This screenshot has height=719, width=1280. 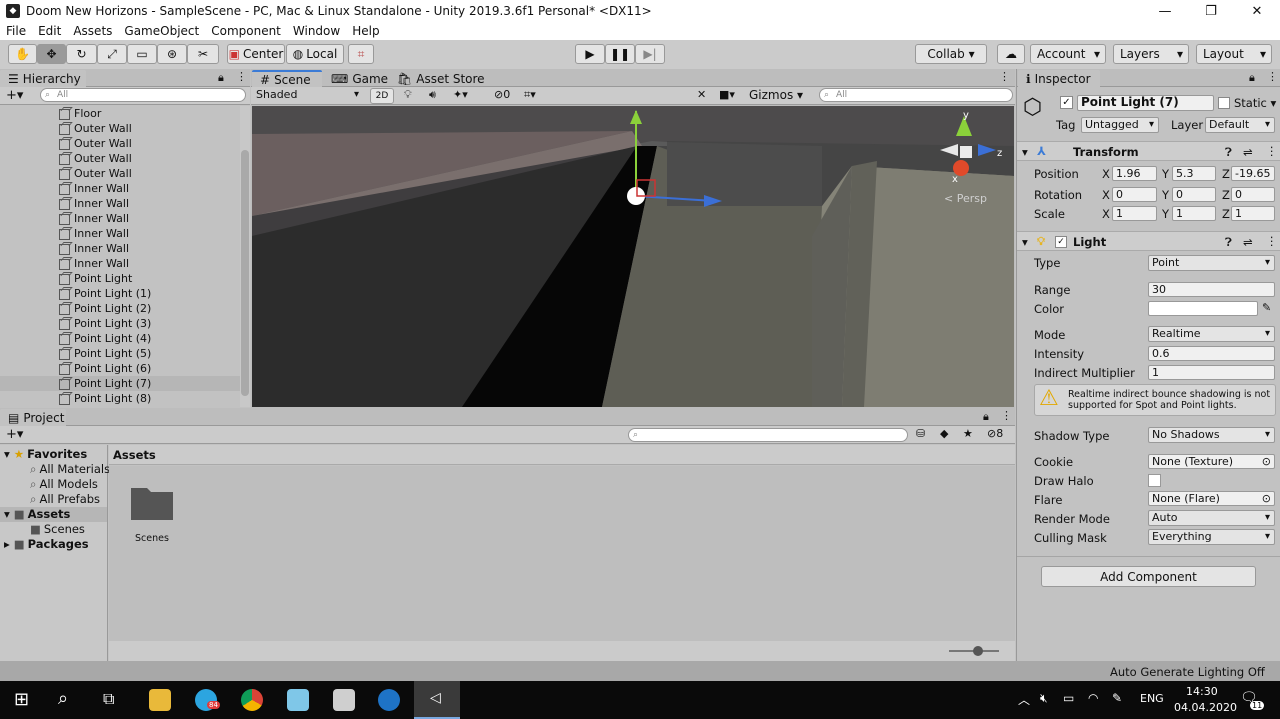 I want to click on space-local-button: ◍ Local, so click(x=315, y=54).